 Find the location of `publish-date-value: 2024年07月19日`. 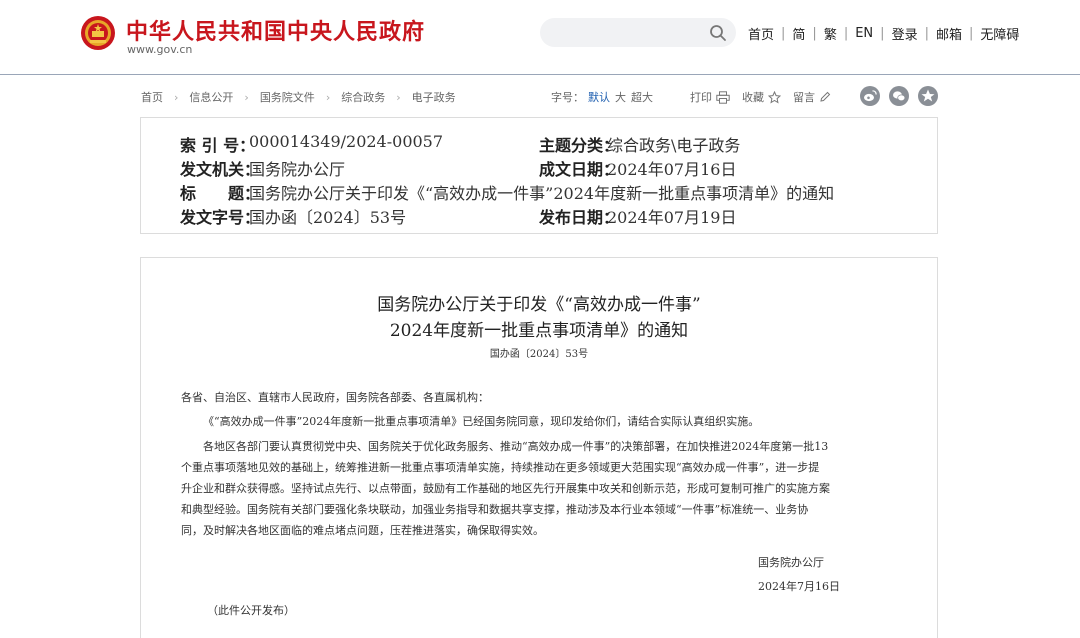

publish-date-value: 2024年07月19日 is located at coordinates (672, 217).